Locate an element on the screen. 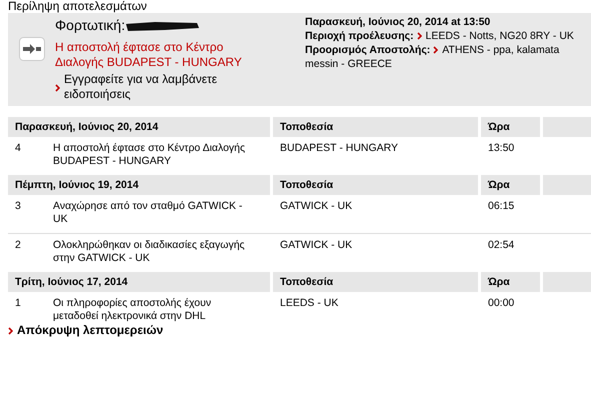 Image resolution: width=591 pixels, height=409 pixels. status-text: Η αποστολή έφτασε στο Κέντρο Διαλογής BUDAPEST - HUNGARY is located at coordinates (149, 55).